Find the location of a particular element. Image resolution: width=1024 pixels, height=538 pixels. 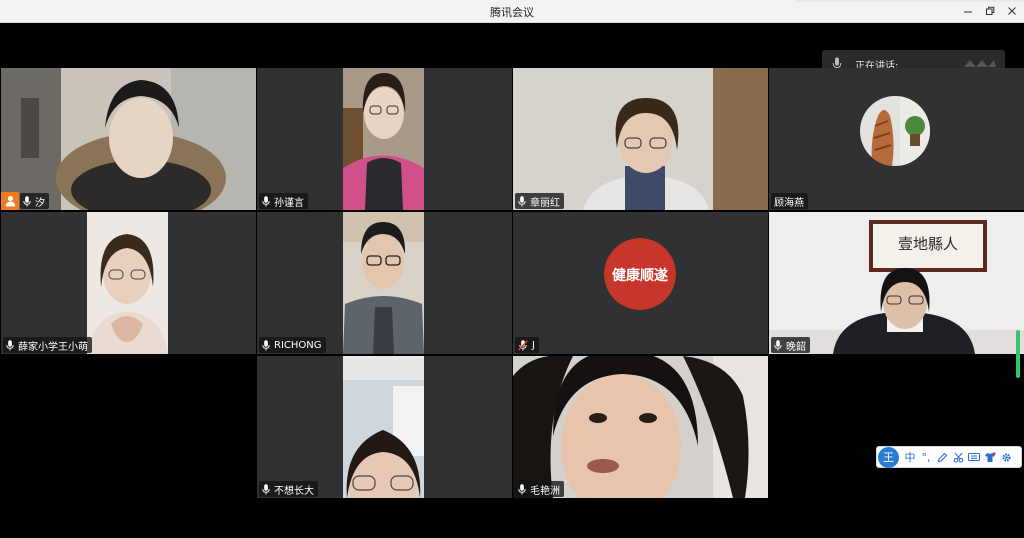

close-icon is located at coordinates (1012, 11).